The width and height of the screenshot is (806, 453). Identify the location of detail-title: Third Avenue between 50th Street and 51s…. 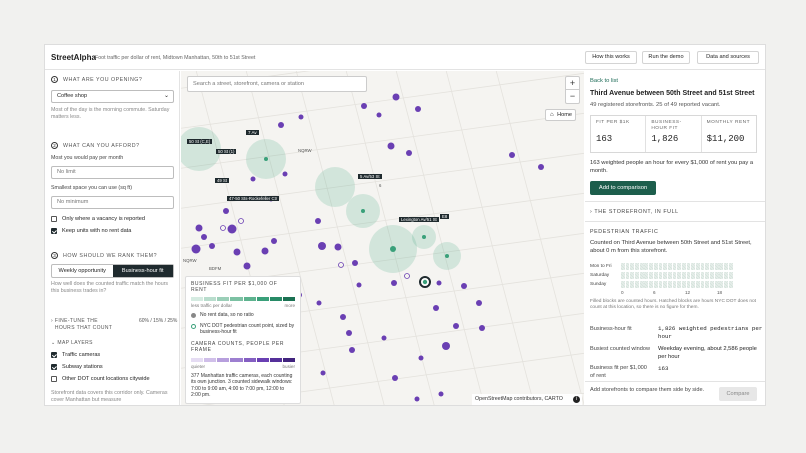
(672, 93).